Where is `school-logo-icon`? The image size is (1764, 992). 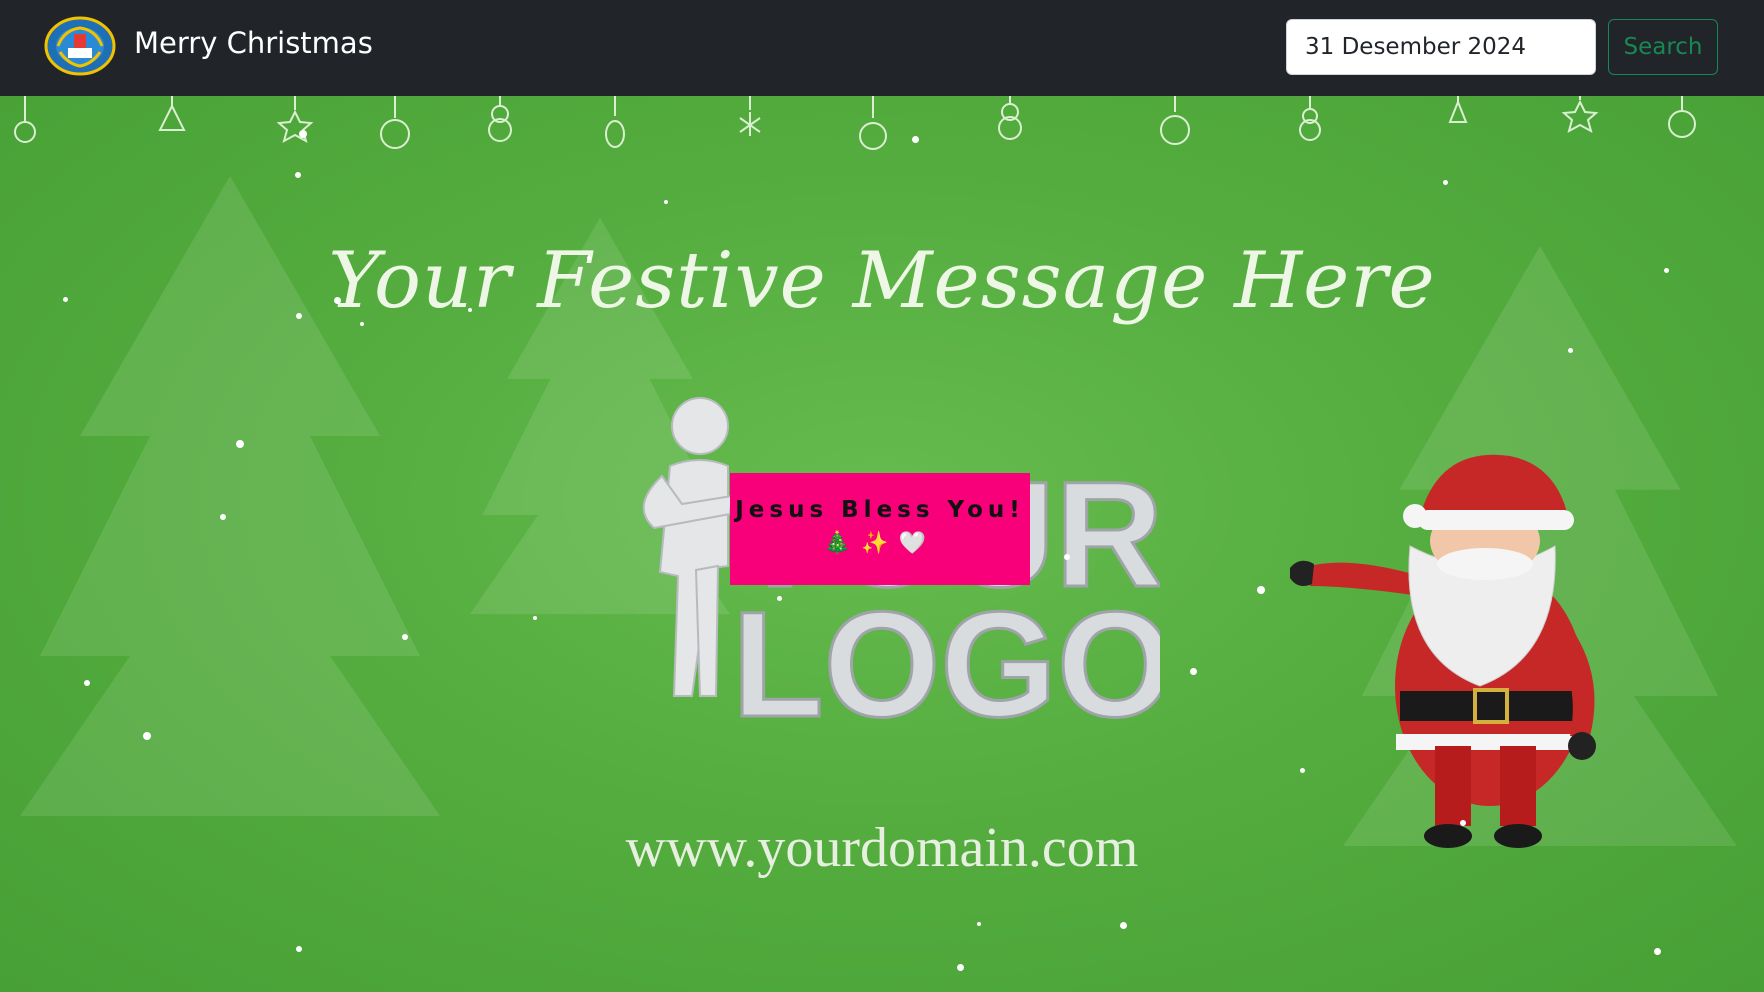 school-logo-icon is located at coordinates (80, 46).